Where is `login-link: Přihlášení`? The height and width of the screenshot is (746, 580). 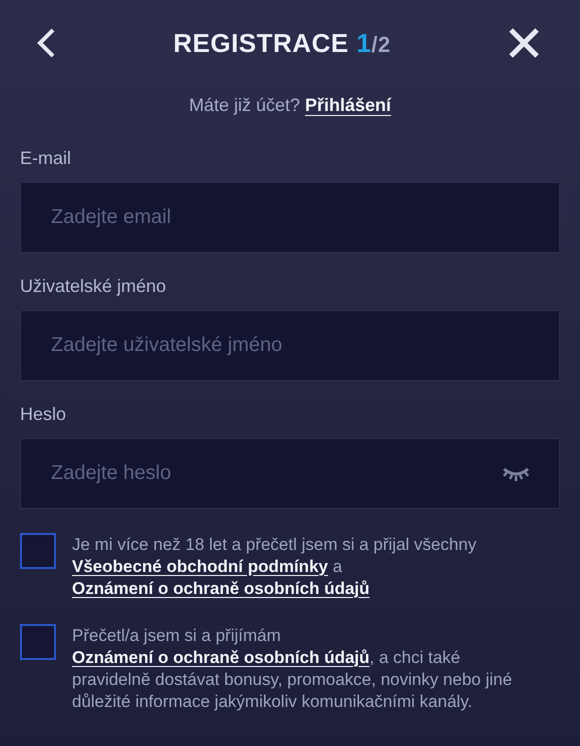 login-link: Přihlášení is located at coordinates (348, 105).